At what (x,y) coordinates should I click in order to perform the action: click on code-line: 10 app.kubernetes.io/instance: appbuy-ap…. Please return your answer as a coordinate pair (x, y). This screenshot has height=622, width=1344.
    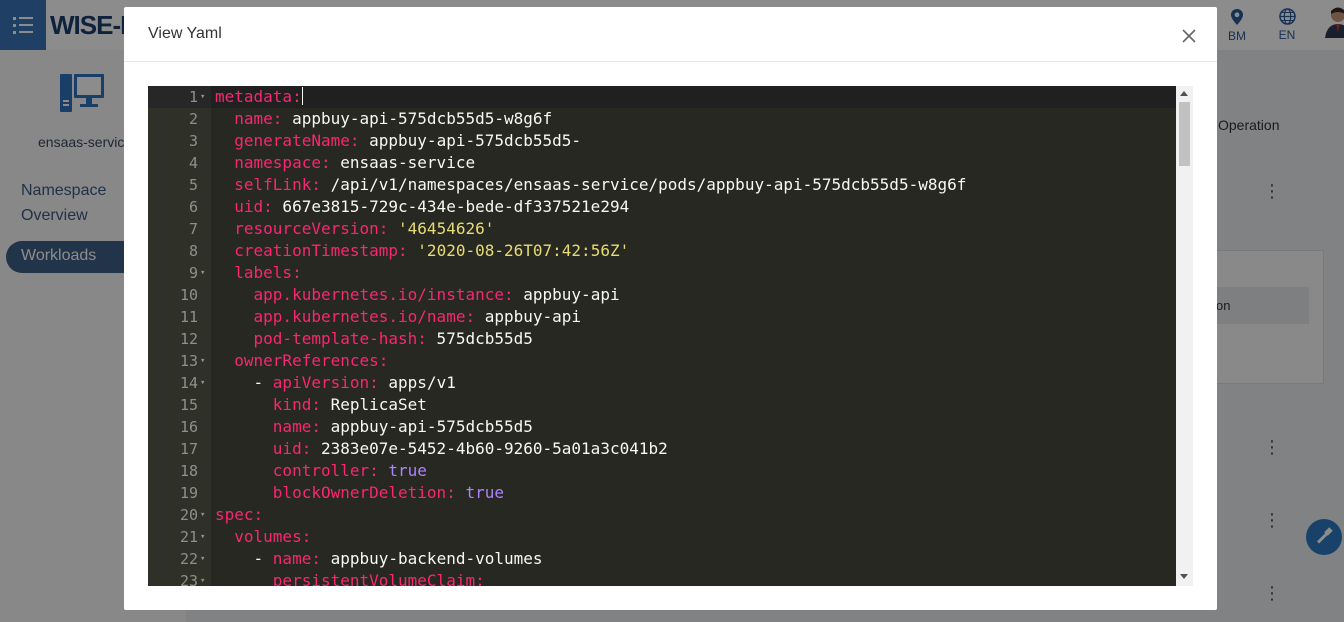
    Looking at the image, I should click on (662, 295).